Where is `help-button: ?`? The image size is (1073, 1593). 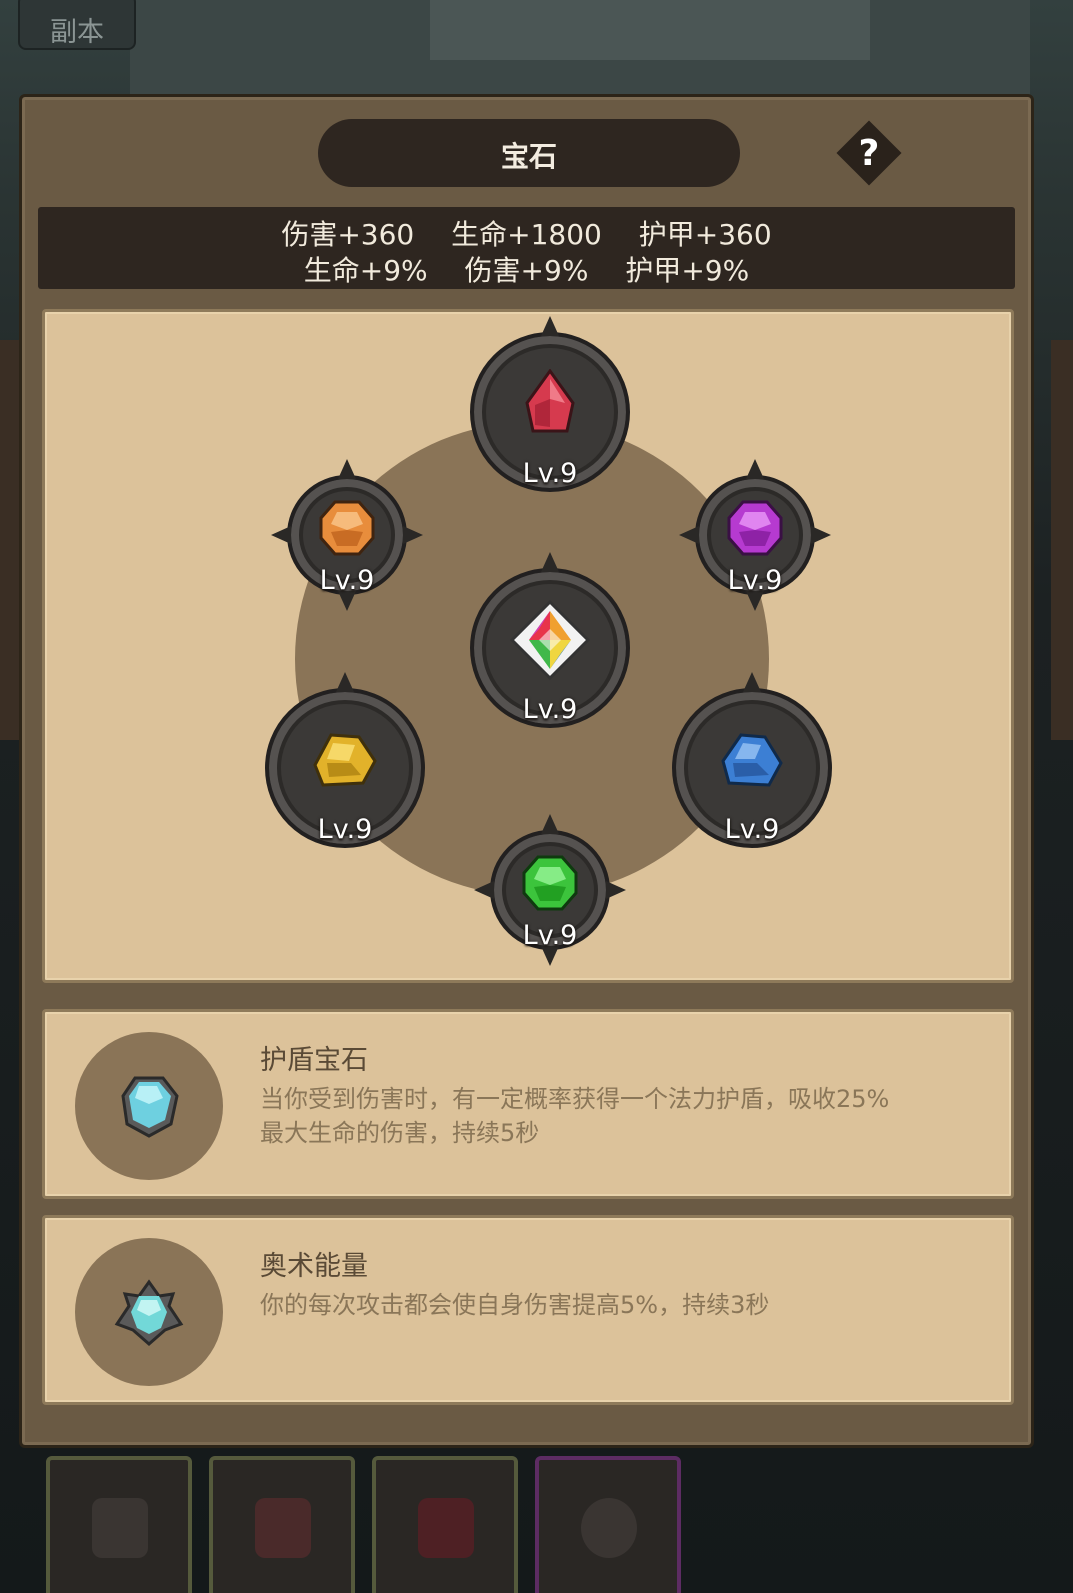
help-button: ? is located at coordinates (869, 153).